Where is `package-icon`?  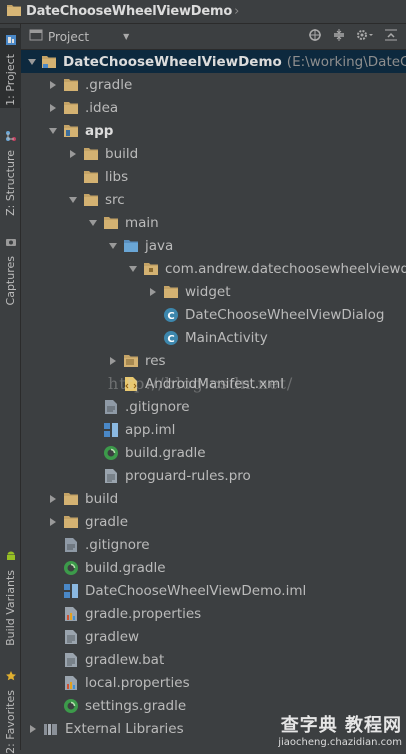
package-icon is located at coordinates (151, 269).